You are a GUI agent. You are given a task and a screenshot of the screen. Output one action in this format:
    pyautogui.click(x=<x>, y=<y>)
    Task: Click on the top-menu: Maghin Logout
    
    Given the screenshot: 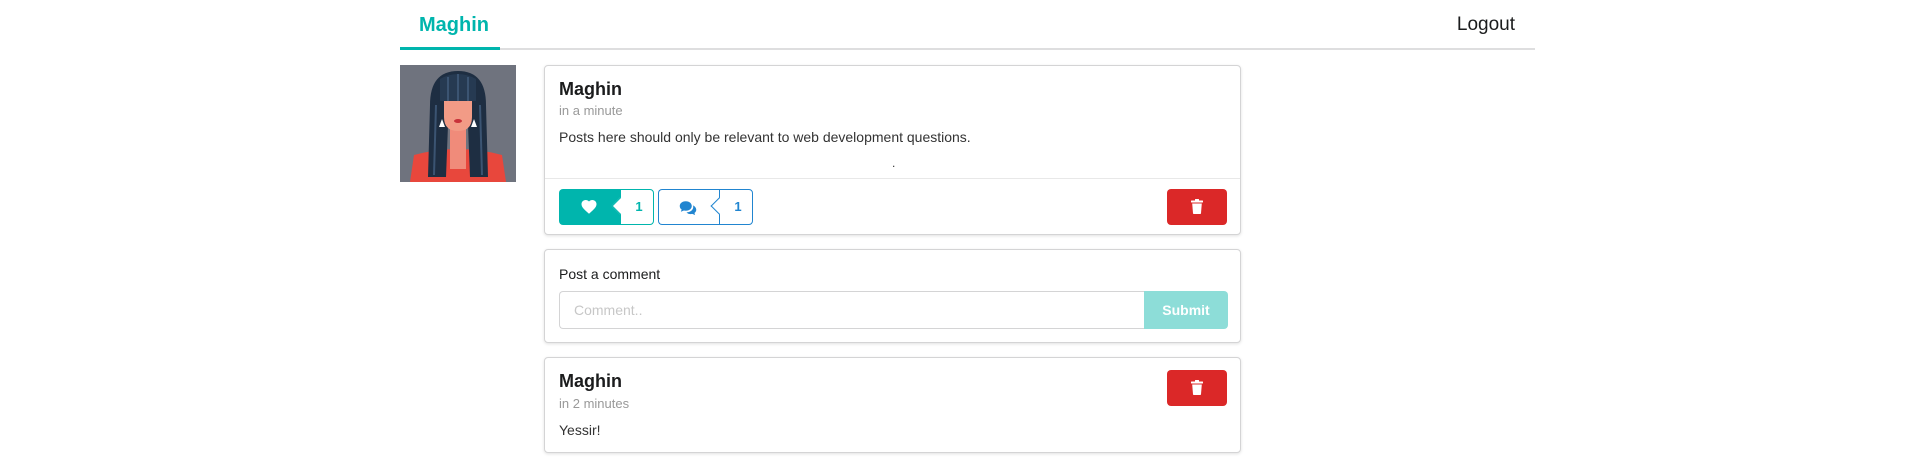 What is the action you would take?
    pyautogui.click(x=967, y=25)
    